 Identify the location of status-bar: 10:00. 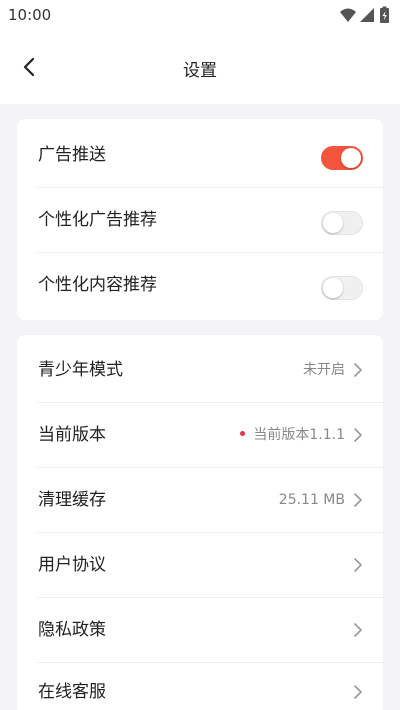
(200, 15).